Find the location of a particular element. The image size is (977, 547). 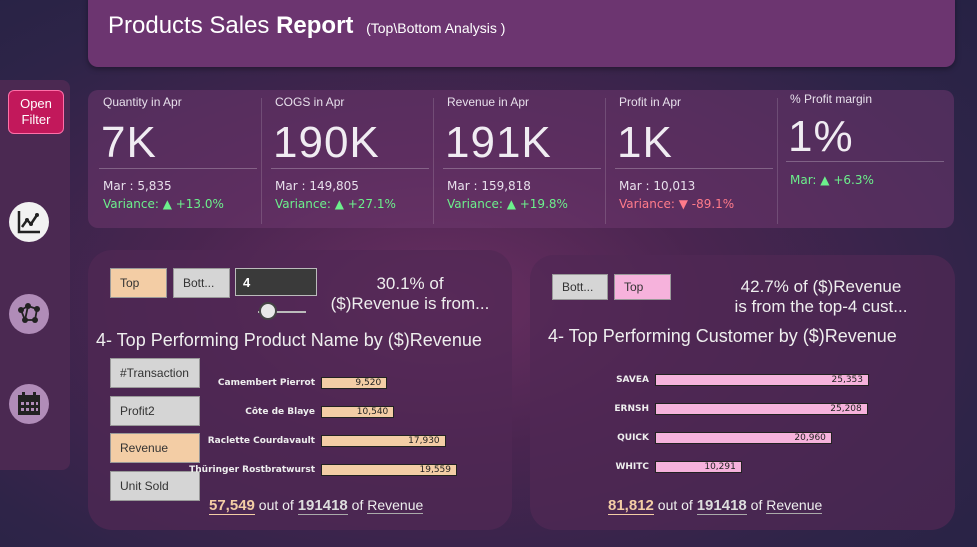

customers-footer: 81,812 out of 191418 of Revenue is located at coordinates (715, 506).